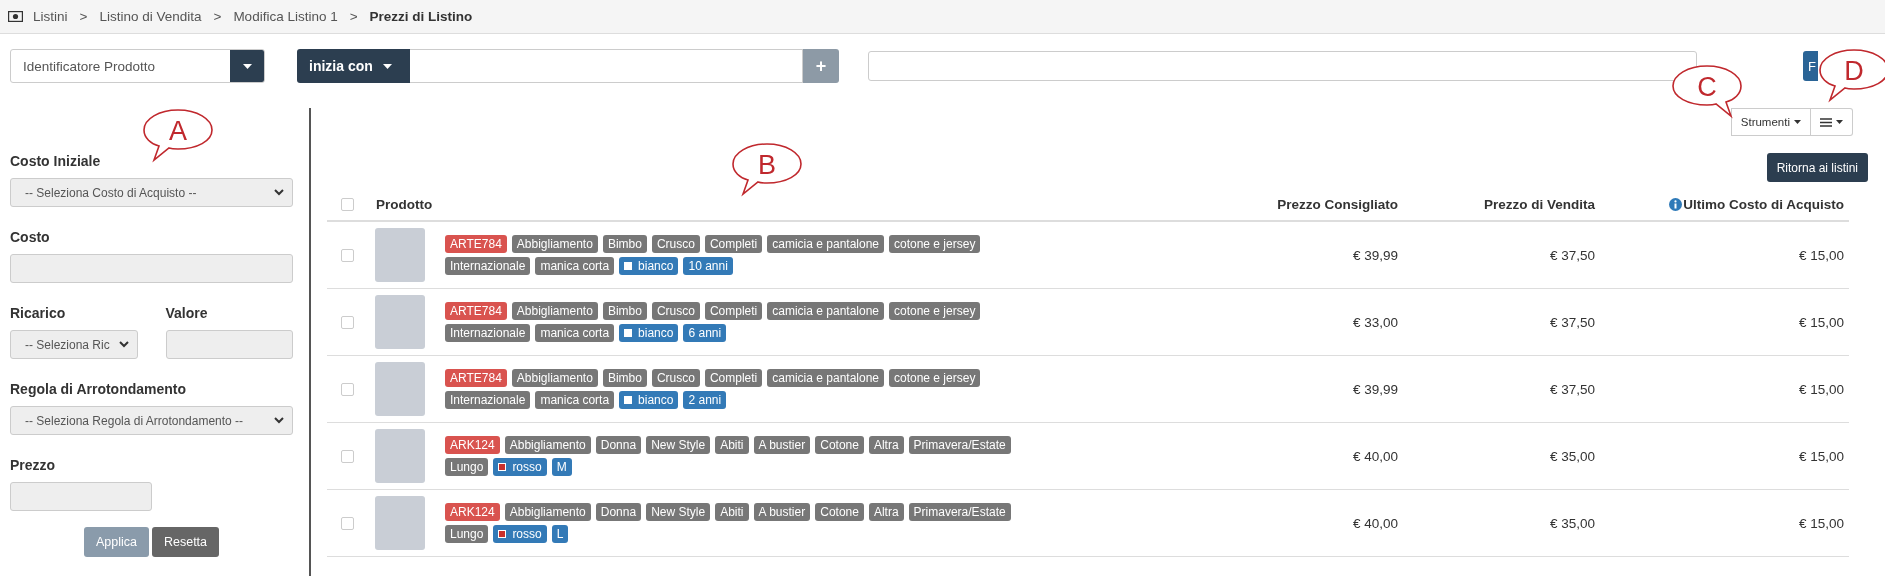 The width and height of the screenshot is (1885, 576). I want to click on column-header: Prezzo Consigliato, so click(1337, 204).